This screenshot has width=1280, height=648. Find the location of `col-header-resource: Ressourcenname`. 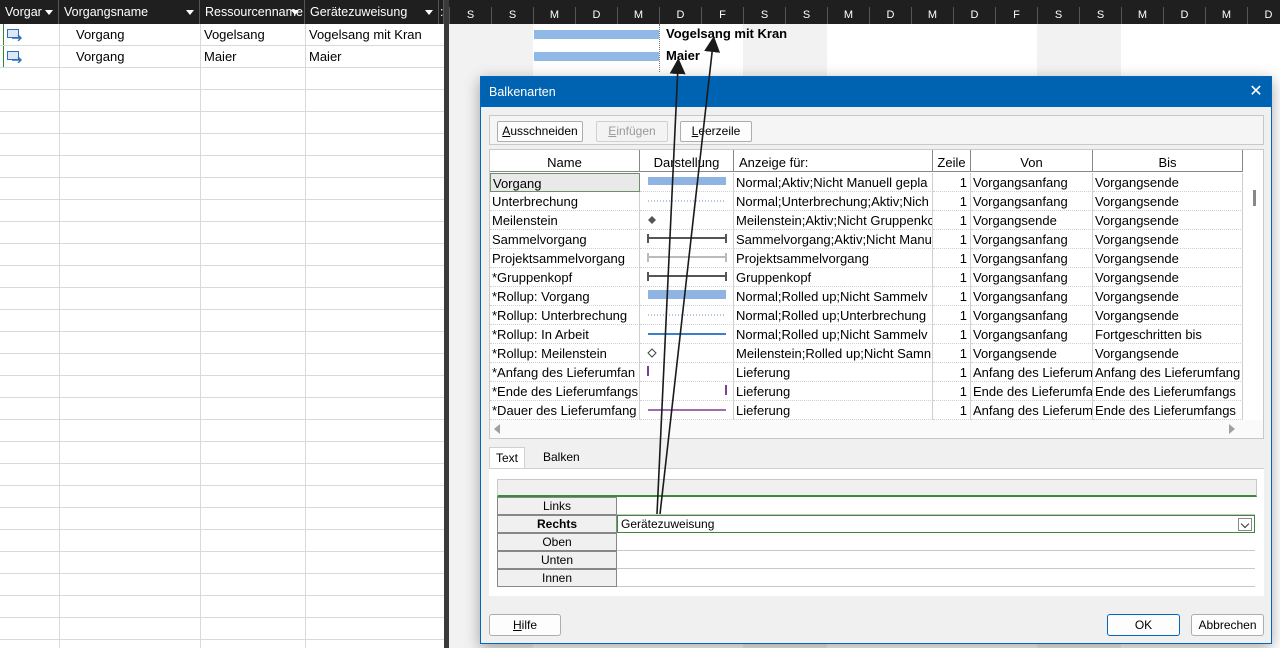

col-header-resource: Ressourcenname is located at coordinates (252, 12).